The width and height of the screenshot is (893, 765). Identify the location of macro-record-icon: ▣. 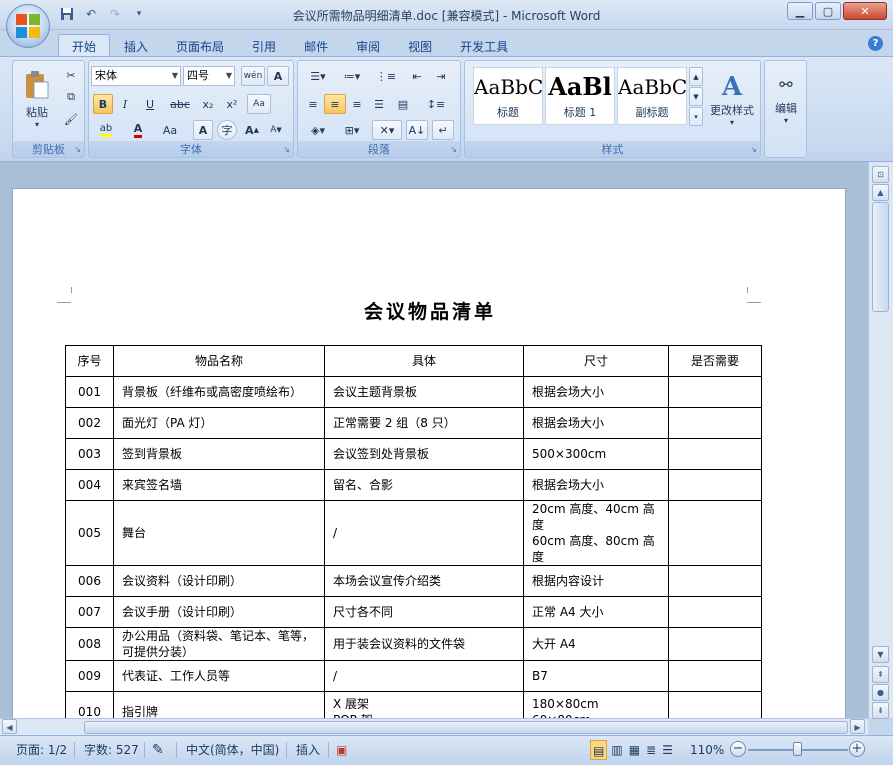
(341, 750).